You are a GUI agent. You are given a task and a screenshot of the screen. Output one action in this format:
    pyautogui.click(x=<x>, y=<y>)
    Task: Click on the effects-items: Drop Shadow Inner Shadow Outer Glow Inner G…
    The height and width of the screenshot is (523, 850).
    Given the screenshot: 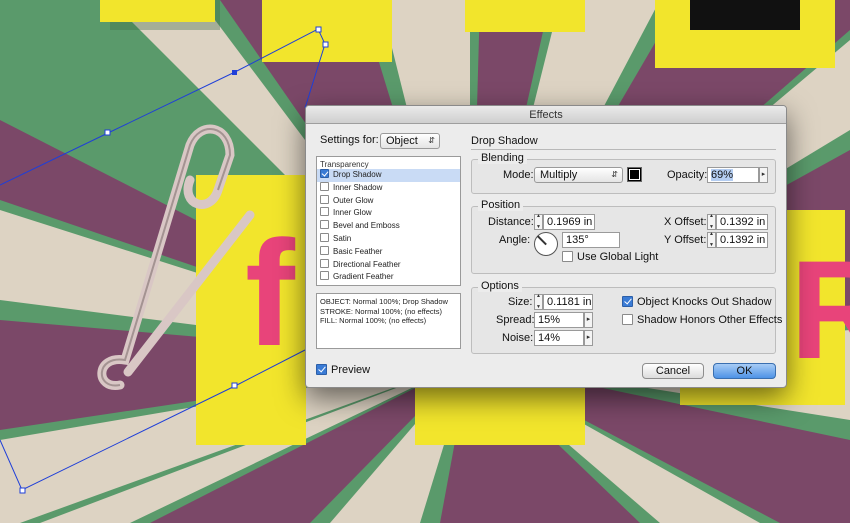 What is the action you would take?
    pyautogui.click(x=388, y=226)
    